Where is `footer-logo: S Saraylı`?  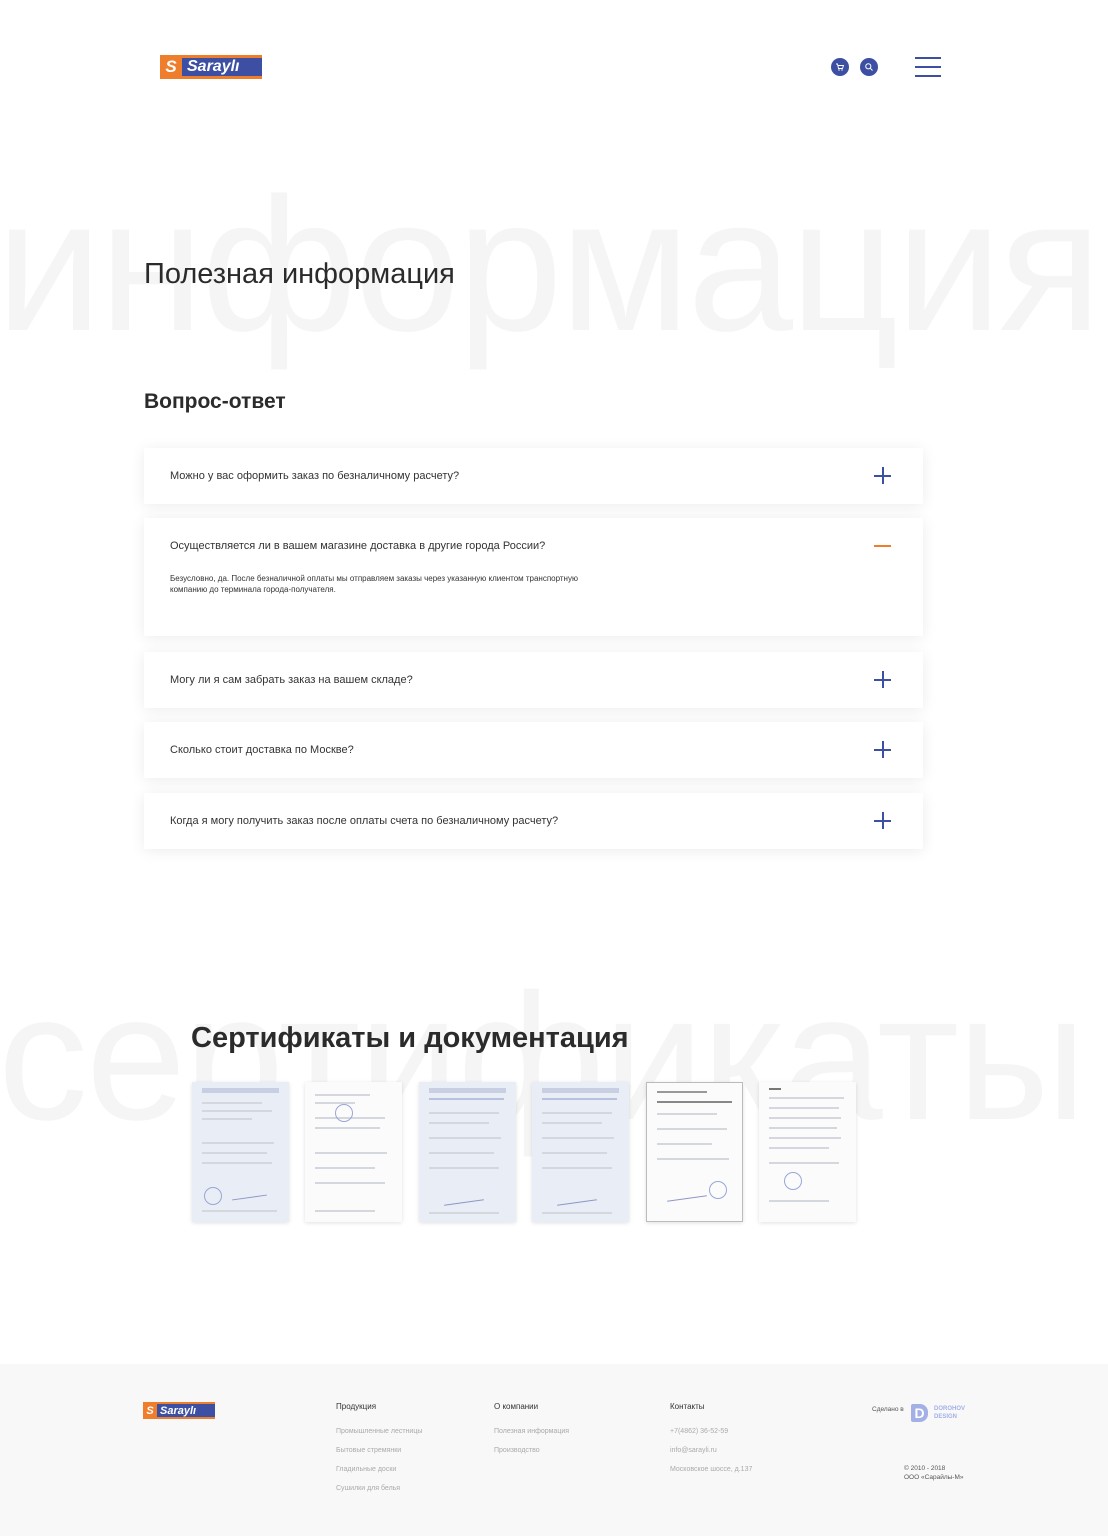 footer-logo: S Saraylı is located at coordinates (179, 1410).